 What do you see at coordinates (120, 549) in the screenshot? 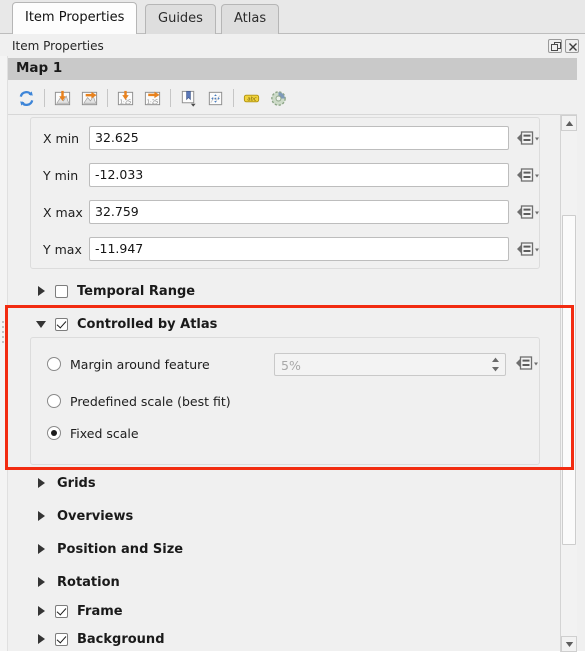
I see `position-and-size-label: Position and Size` at bounding box center [120, 549].